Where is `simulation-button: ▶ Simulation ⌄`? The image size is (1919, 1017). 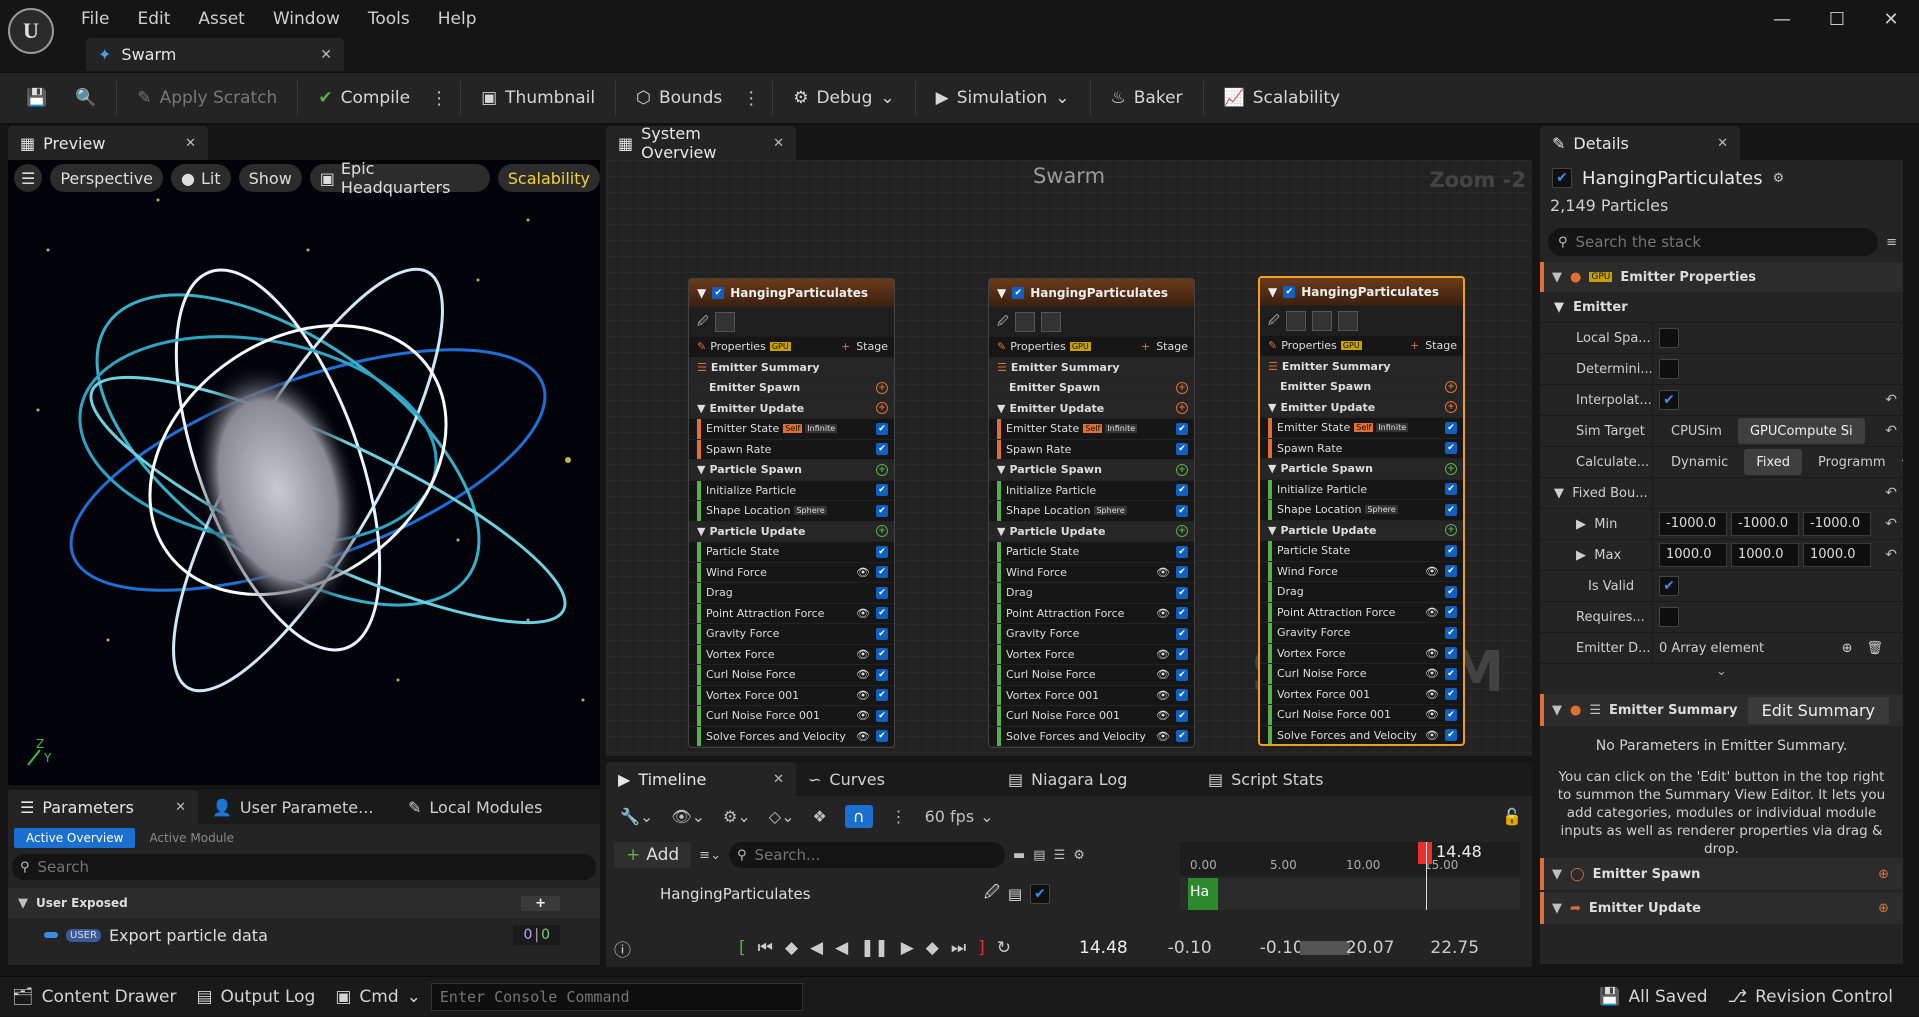 simulation-button: ▶ Simulation ⌄ is located at coordinates (1003, 98).